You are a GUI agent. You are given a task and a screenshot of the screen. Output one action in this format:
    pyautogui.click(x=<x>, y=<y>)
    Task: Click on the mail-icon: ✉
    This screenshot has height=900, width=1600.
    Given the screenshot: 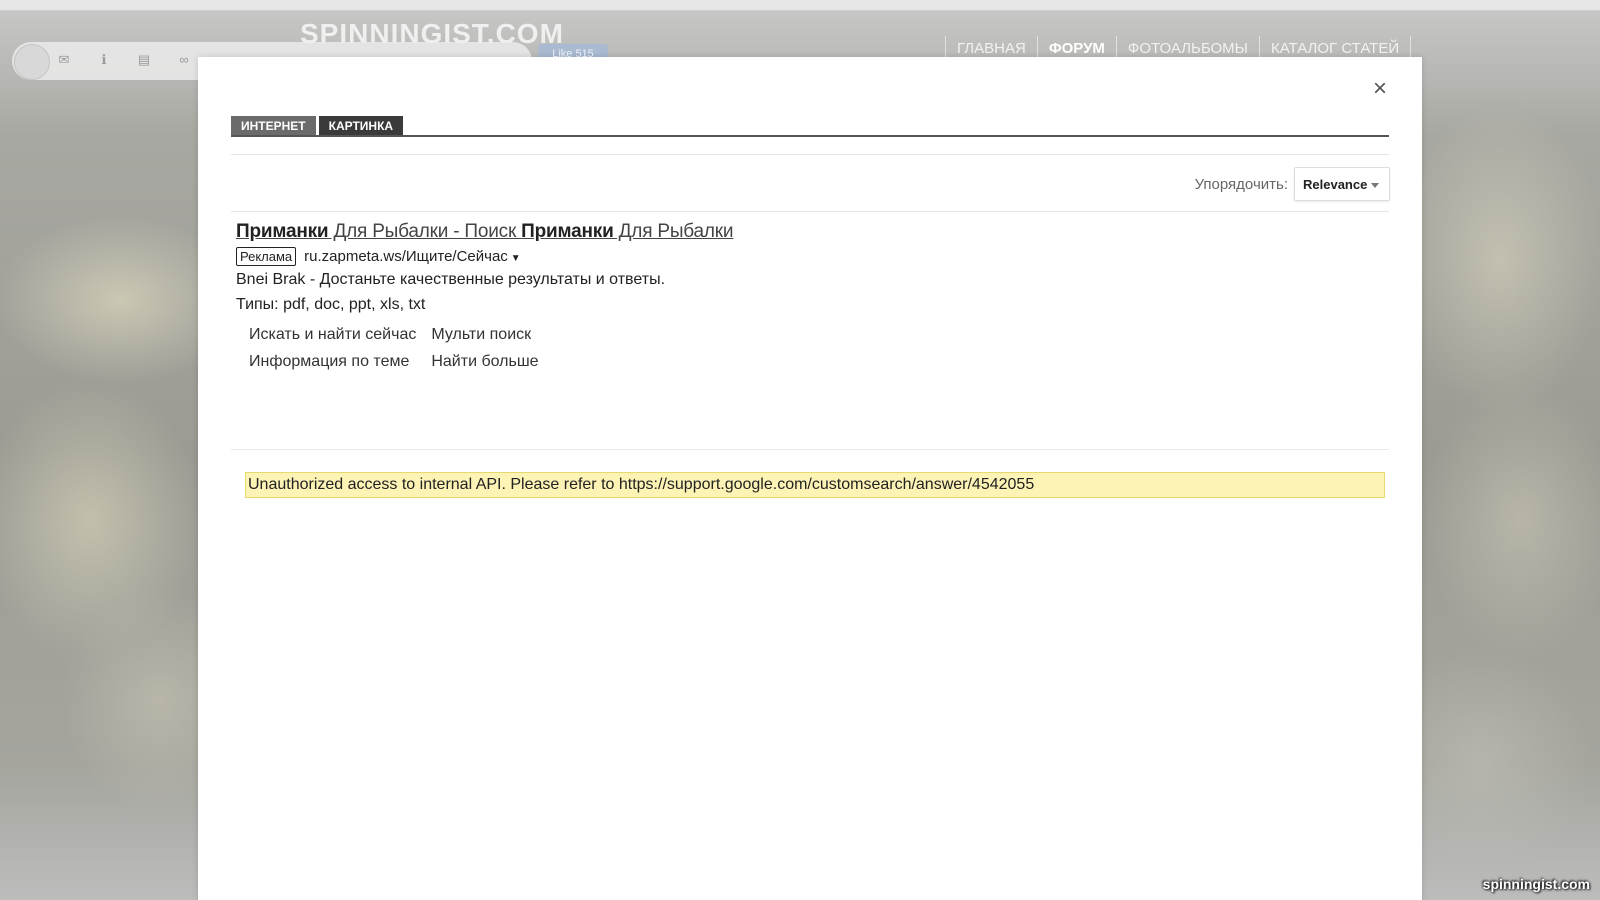 What is the action you would take?
    pyautogui.click(x=64, y=60)
    